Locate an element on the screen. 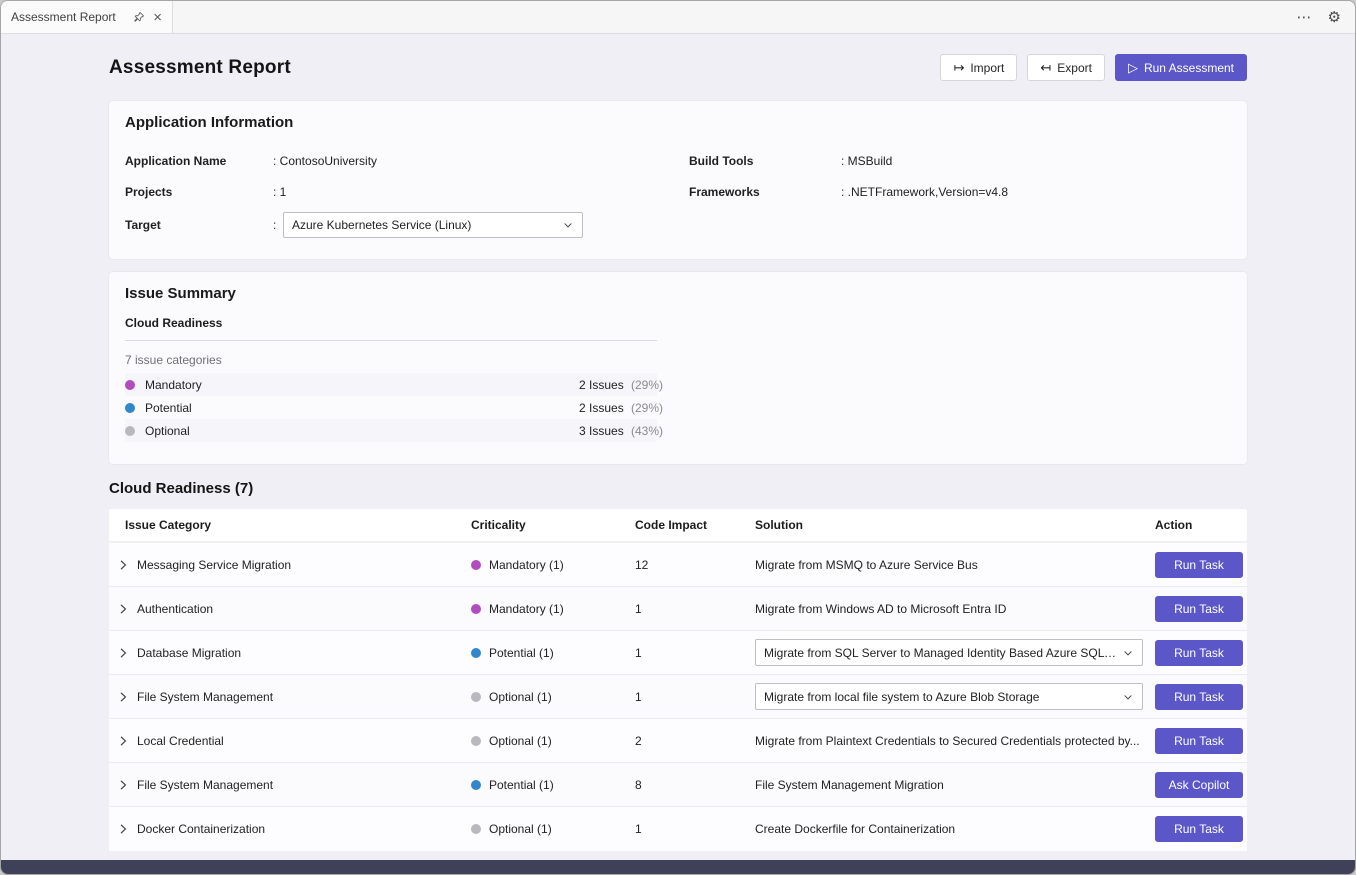 This screenshot has width=1356, height=875. legend-row-potential: Potential 2 Issues (29%) is located at coordinates (394, 407).